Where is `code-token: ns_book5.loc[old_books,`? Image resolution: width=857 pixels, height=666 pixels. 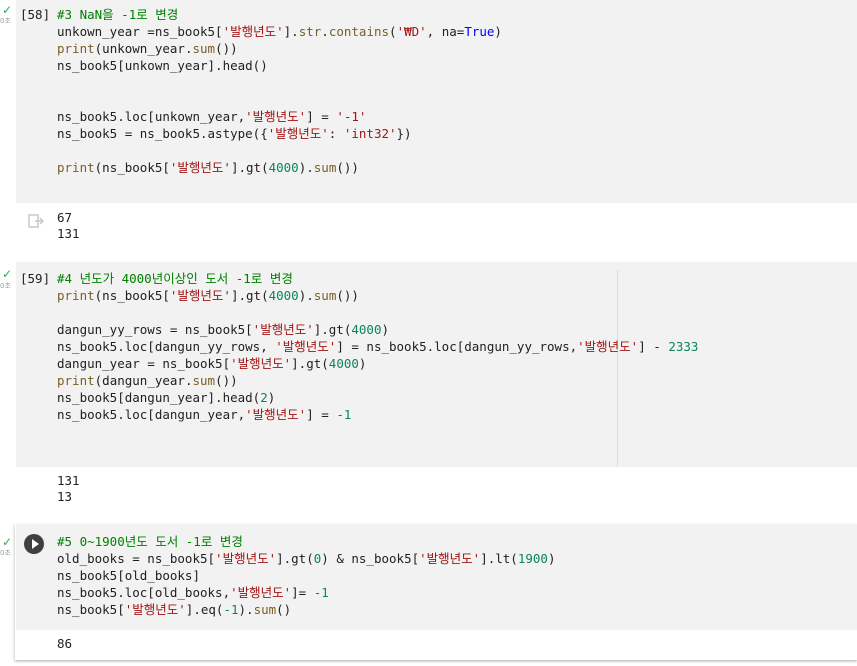
code-token: ns_book5.loc[old_books, is located at coordinates (144, 592).